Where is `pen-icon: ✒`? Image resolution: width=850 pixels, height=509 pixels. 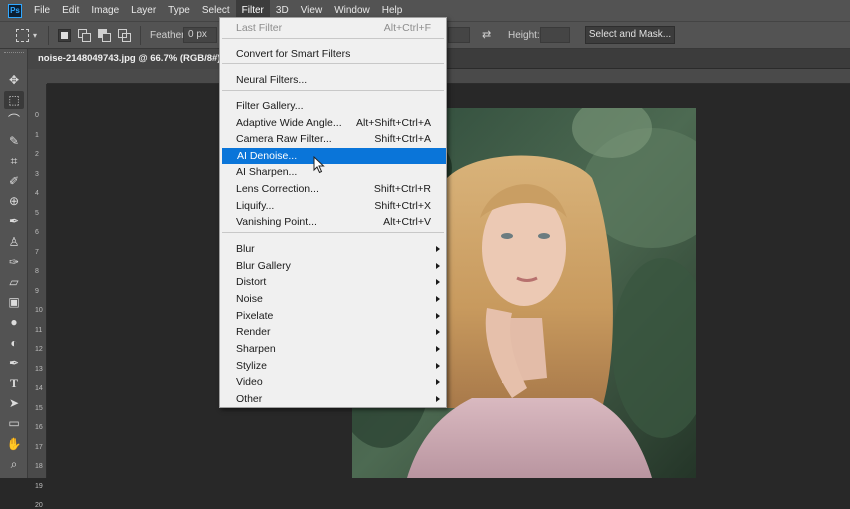
pen-icon: ✒ is located at coordinates (14, 363).